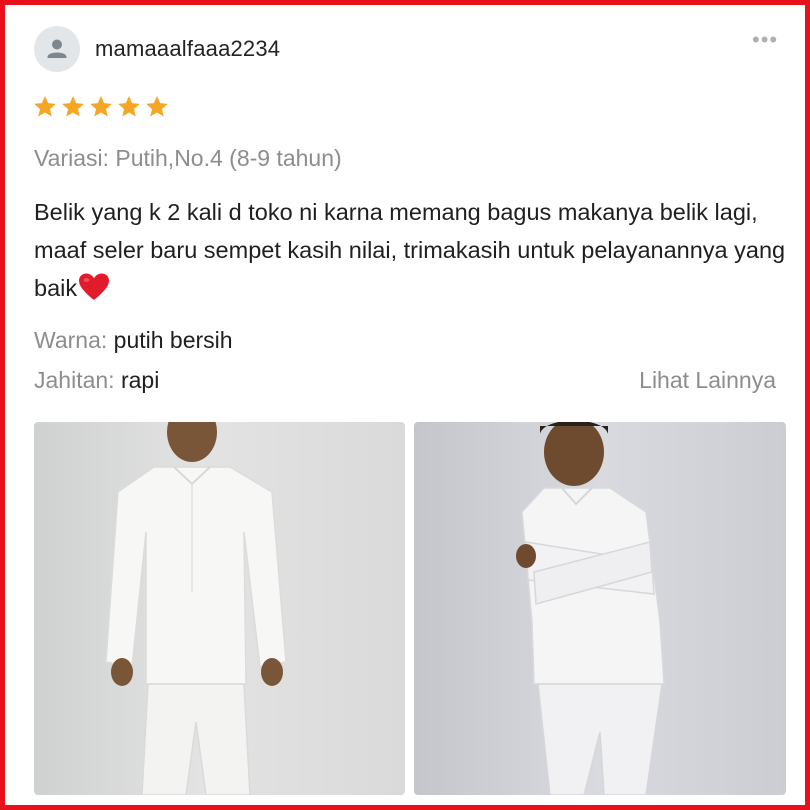  I want to click on avatar, so click(57, 49).